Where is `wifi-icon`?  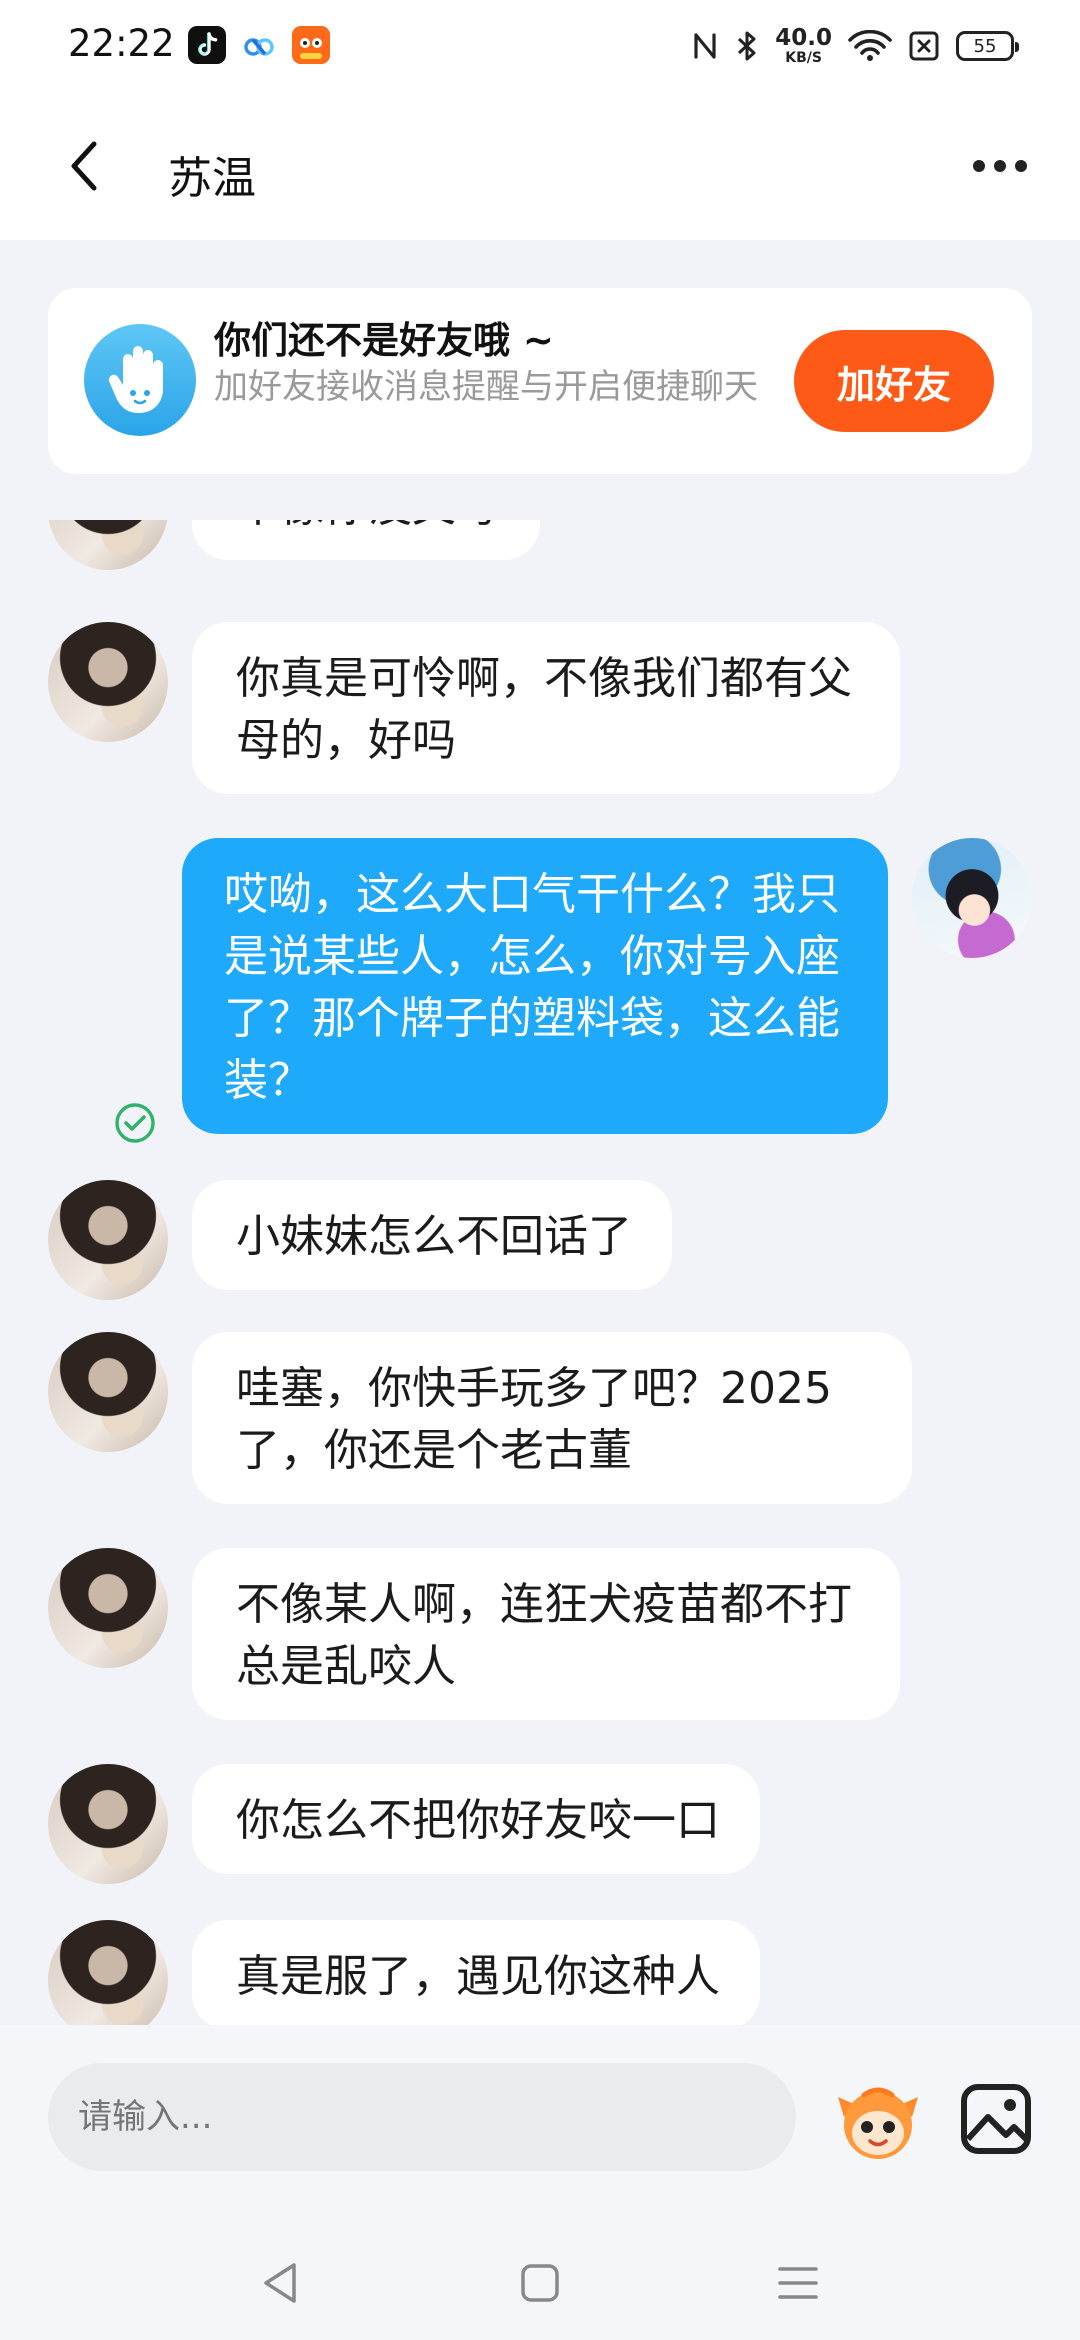 wifi-icon is located at coordinates (870, 45).